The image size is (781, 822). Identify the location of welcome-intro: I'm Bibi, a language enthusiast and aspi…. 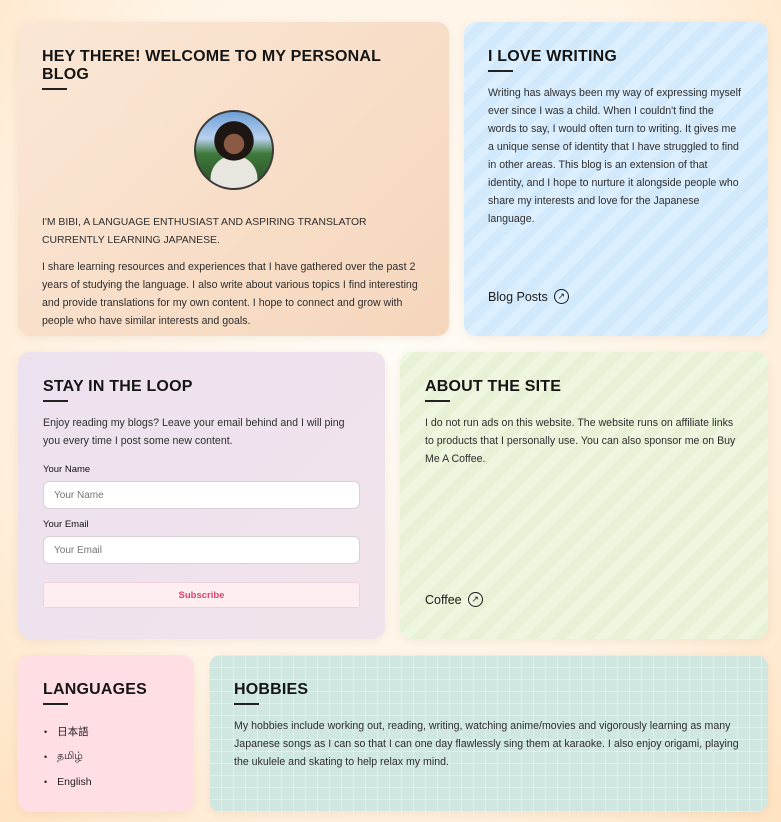
(204, 231).